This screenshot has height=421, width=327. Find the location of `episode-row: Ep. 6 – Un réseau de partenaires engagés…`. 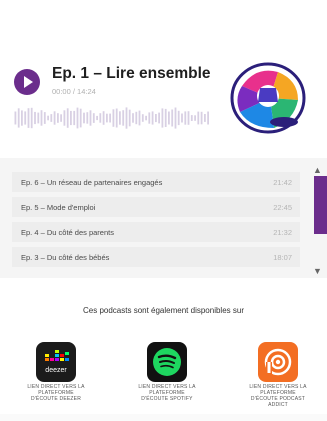

episode-row: Ep. 6 – Un réseau de partenaires engagés… is located at coordinates (156, 182).